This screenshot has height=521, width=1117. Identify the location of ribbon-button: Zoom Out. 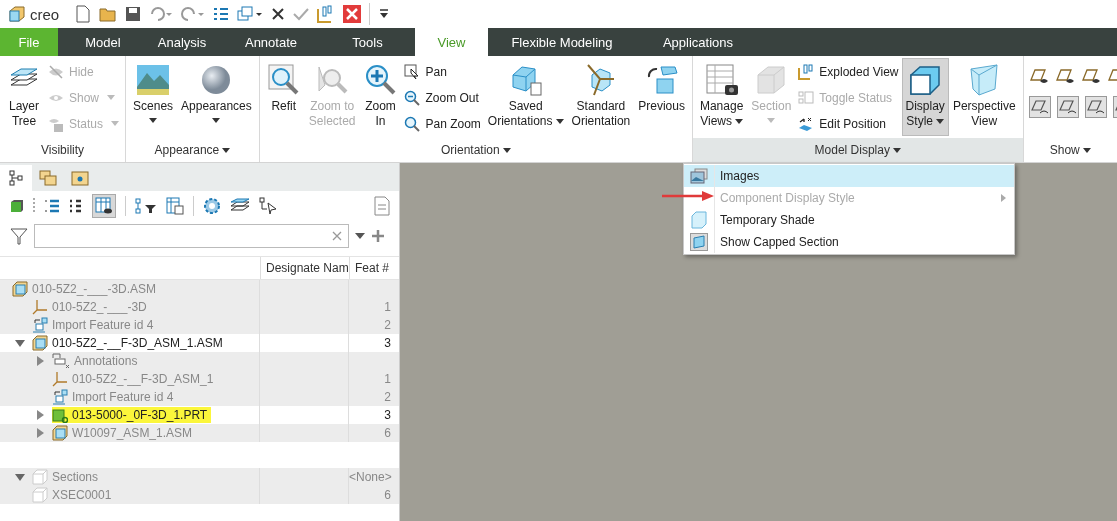
(442, 97).